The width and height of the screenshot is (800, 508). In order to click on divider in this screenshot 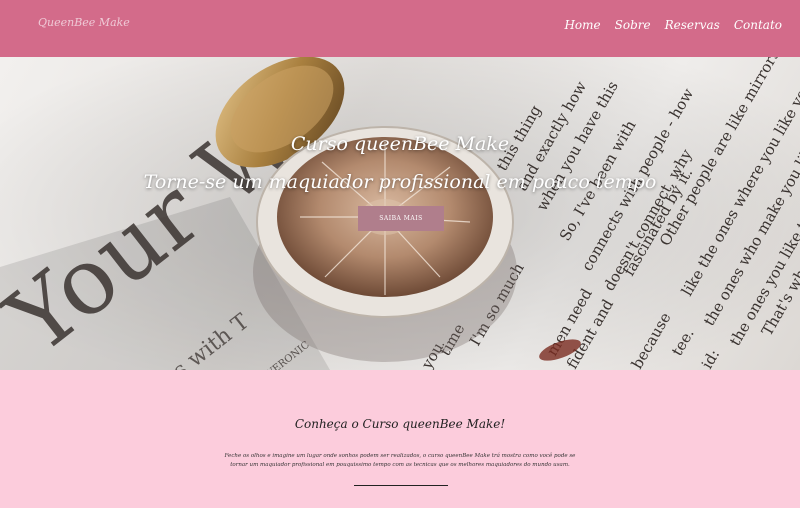, I will do `click(401, 485)`.